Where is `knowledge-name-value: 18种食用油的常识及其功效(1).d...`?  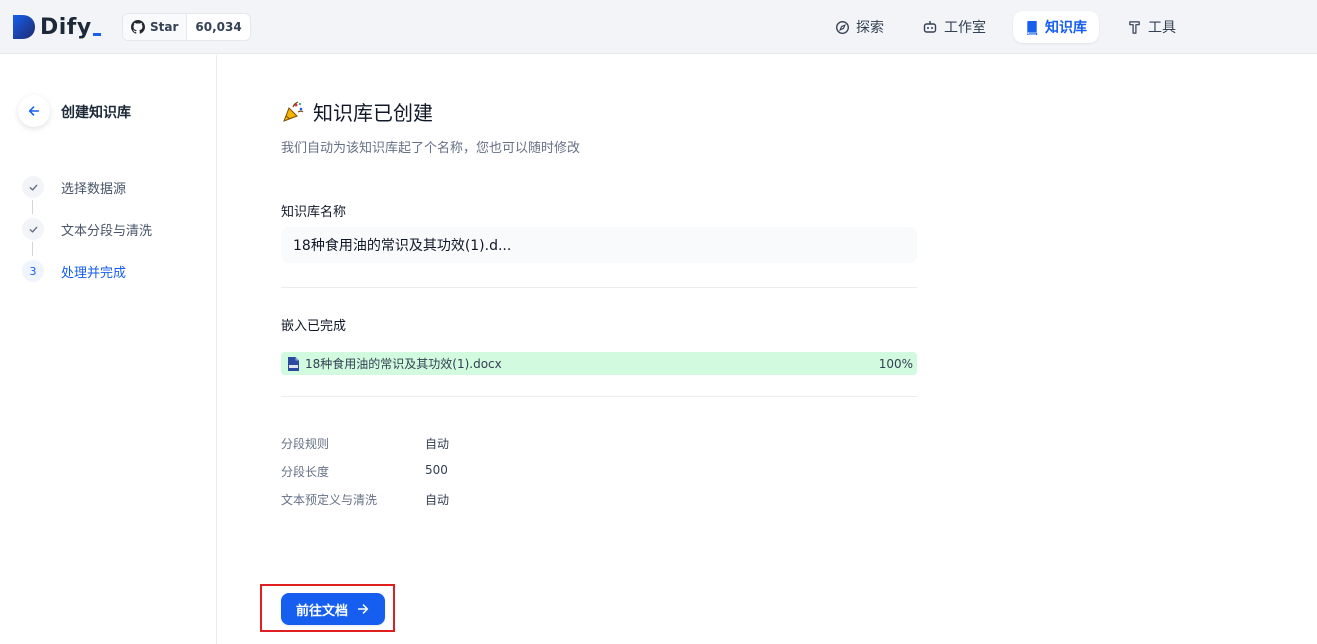 knowledge-name-value: 18种食用油的常识及其功效(1).d... is located at coordinates (402, 246).